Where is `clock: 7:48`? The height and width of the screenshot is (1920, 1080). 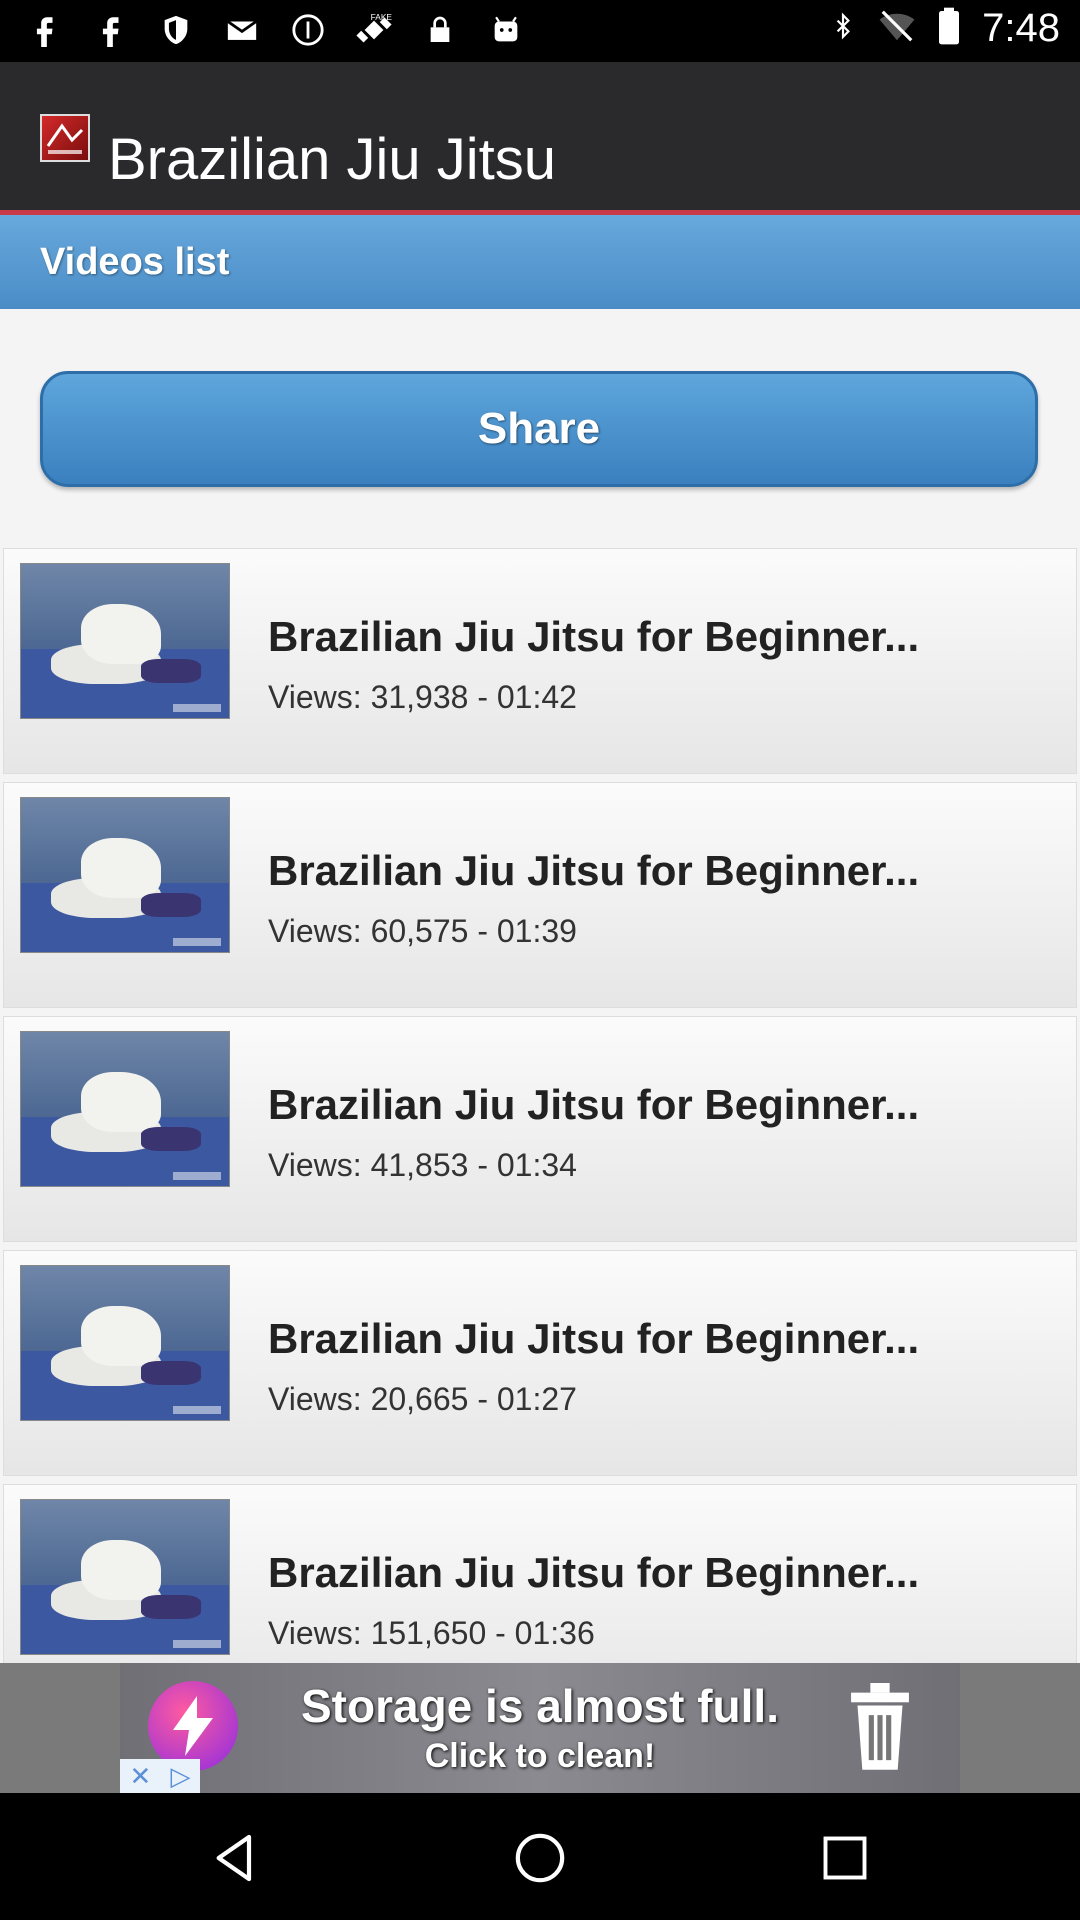
clock: 7:48 is located at coordinates (1021, 28).